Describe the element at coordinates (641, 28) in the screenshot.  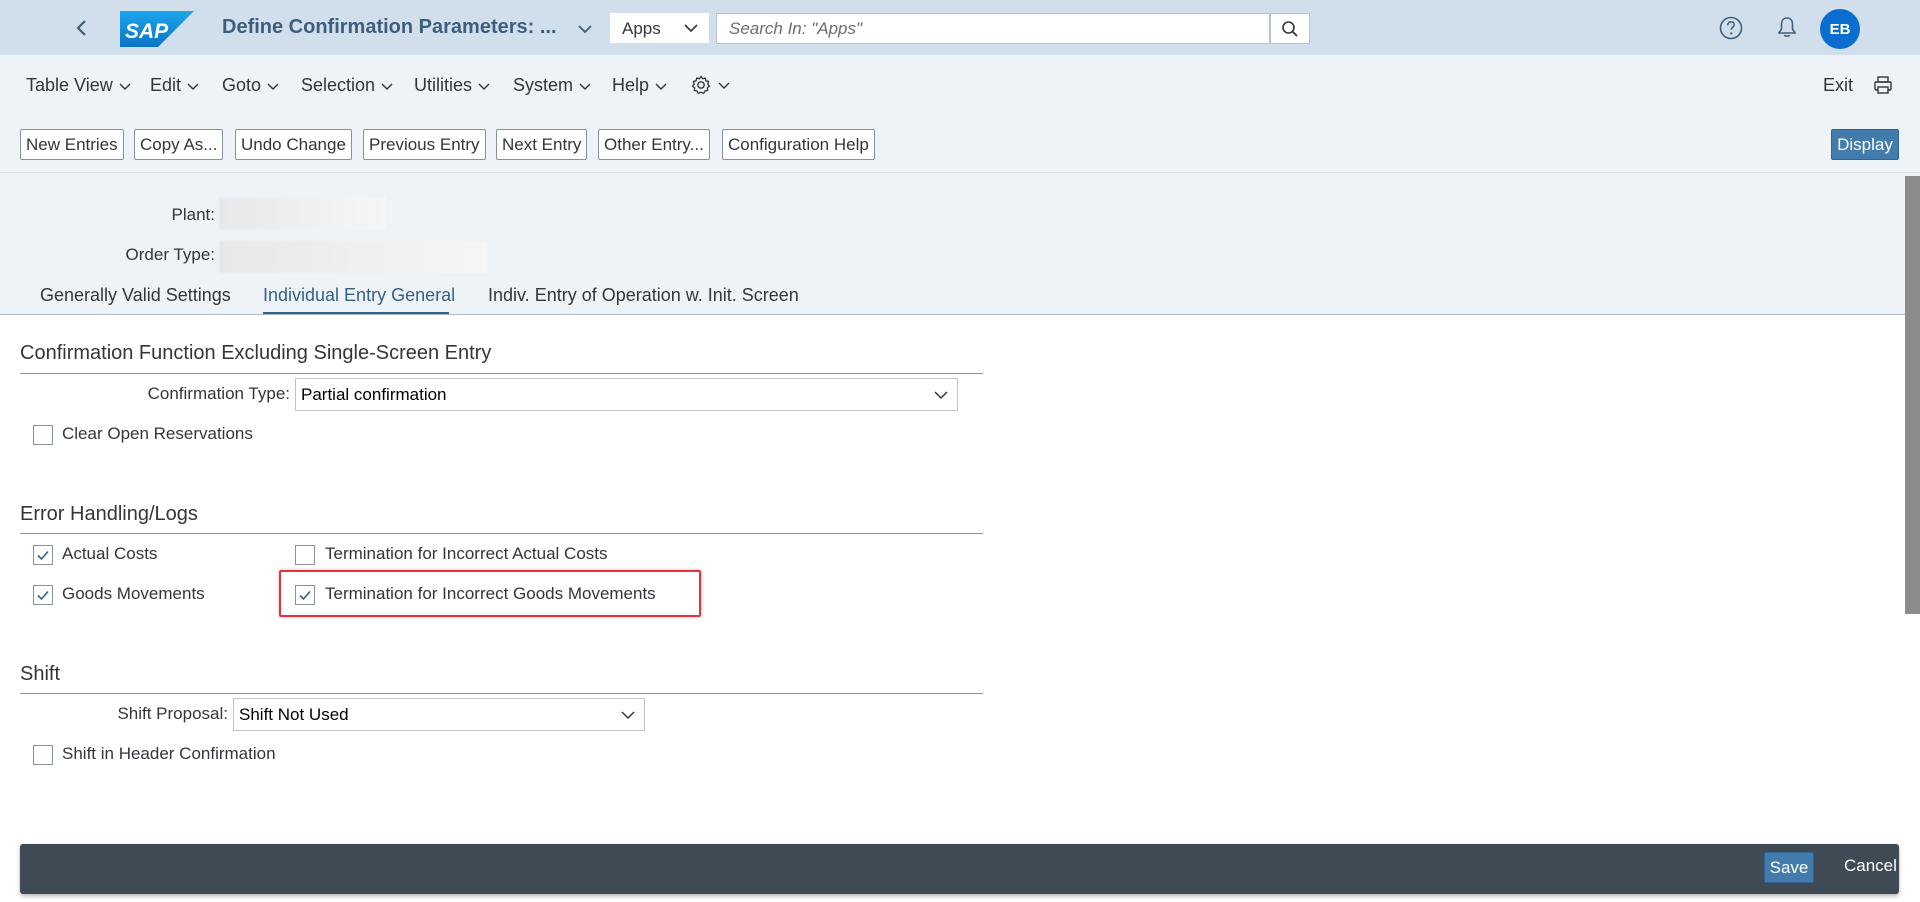
I see `search-scope-value: Apps` at that location.